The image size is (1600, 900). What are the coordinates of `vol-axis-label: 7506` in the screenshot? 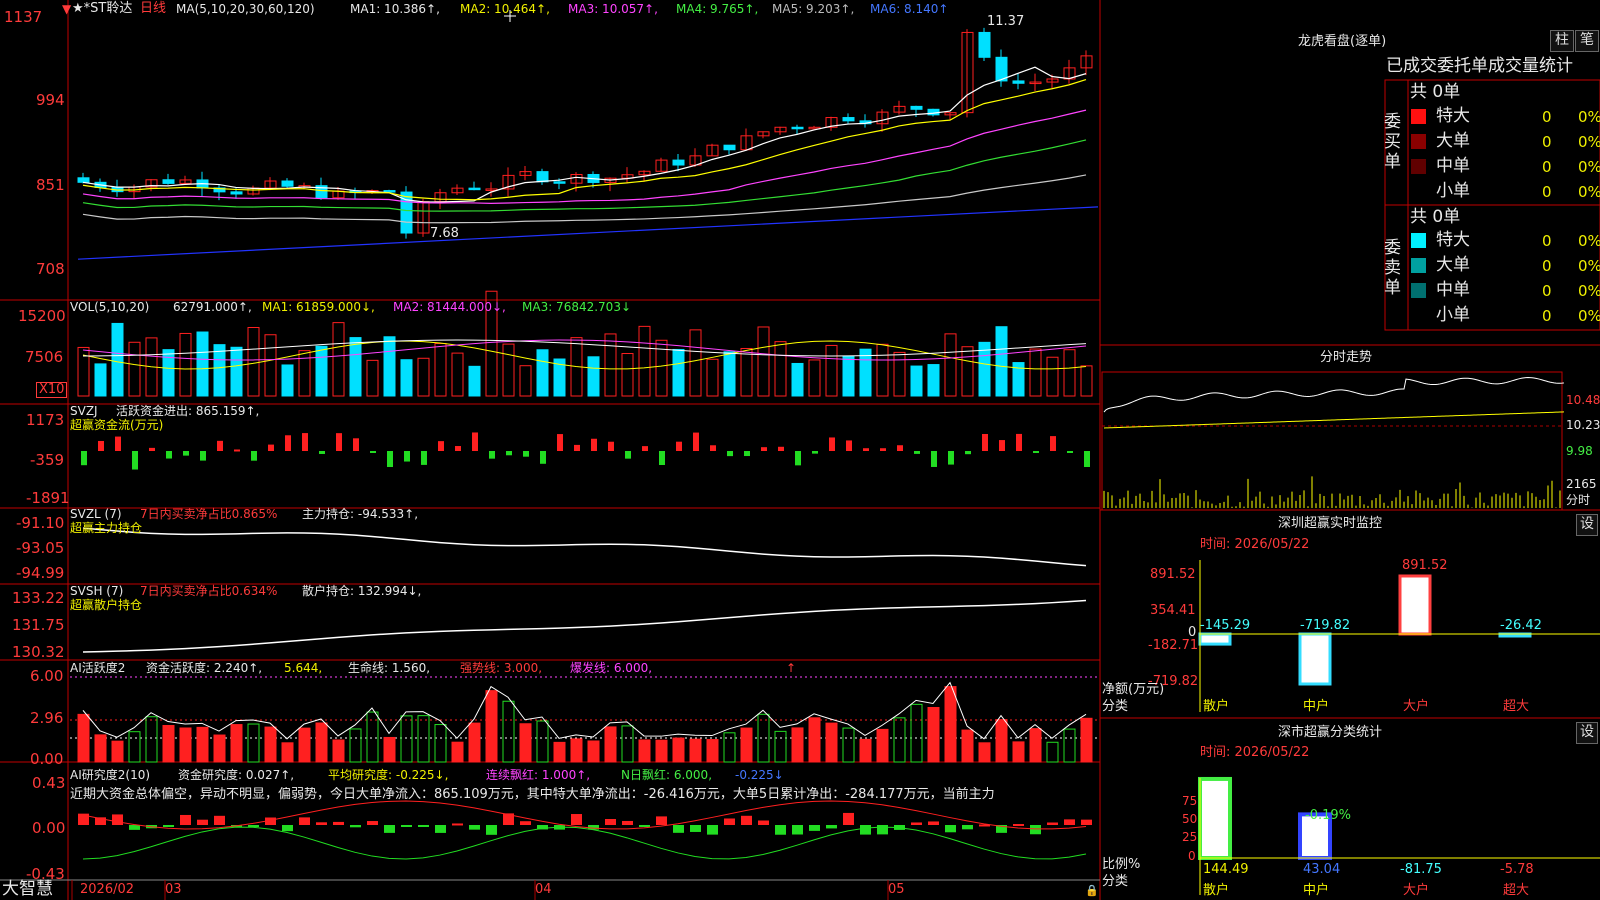 It's located at (44, 357).